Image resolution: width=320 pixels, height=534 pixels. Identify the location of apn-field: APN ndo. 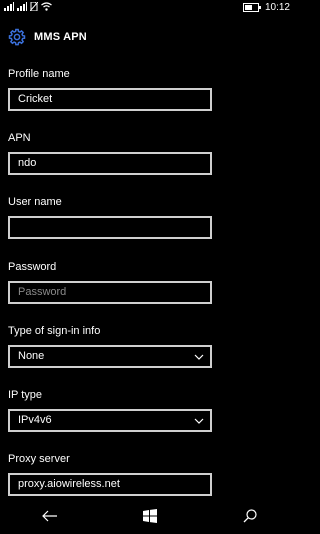
(110, 152).